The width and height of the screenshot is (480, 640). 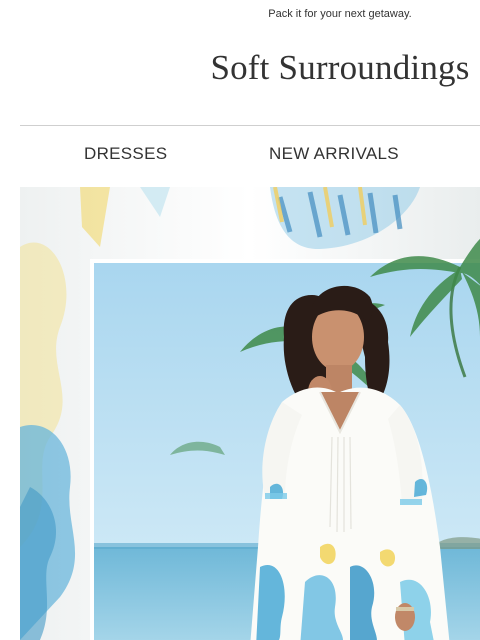 What do you see at coordinates (240, 68) in the screenshot?
I see `brand-logo: Soft Surroundings` at bounding box center [240, 68].